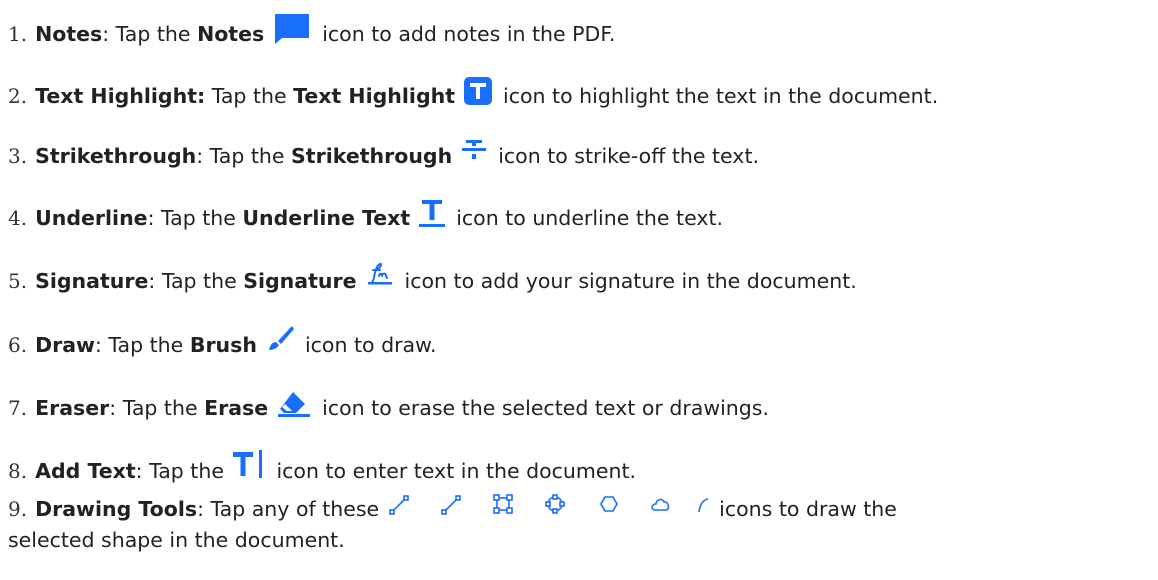 The height and width of the screenshot is (580, 1158). I want to click on list-item-draw: 6. Draw : Tap the Brush icon to draw., so click(222, 342).